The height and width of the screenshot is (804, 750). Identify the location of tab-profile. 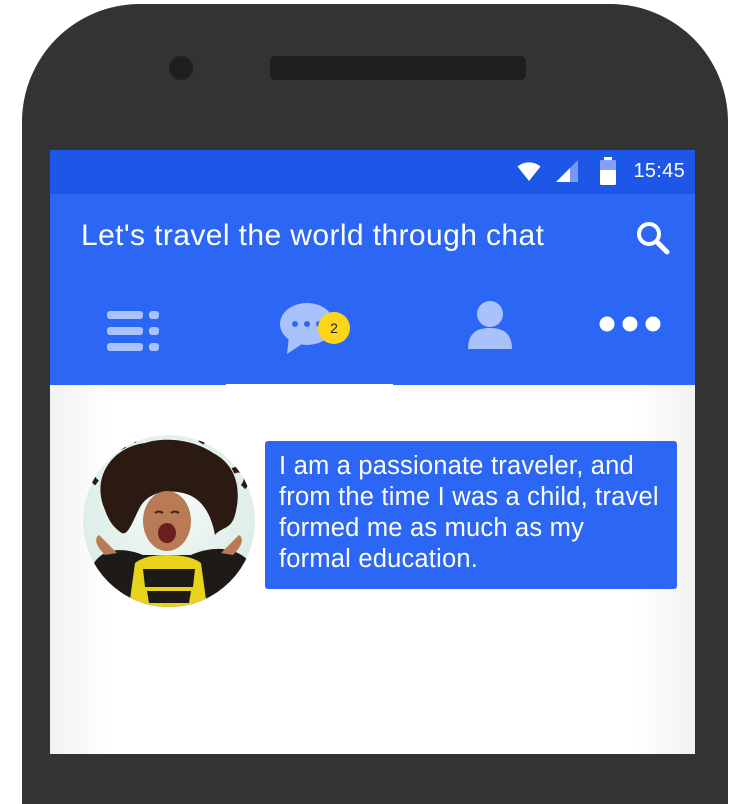
(468, 335).